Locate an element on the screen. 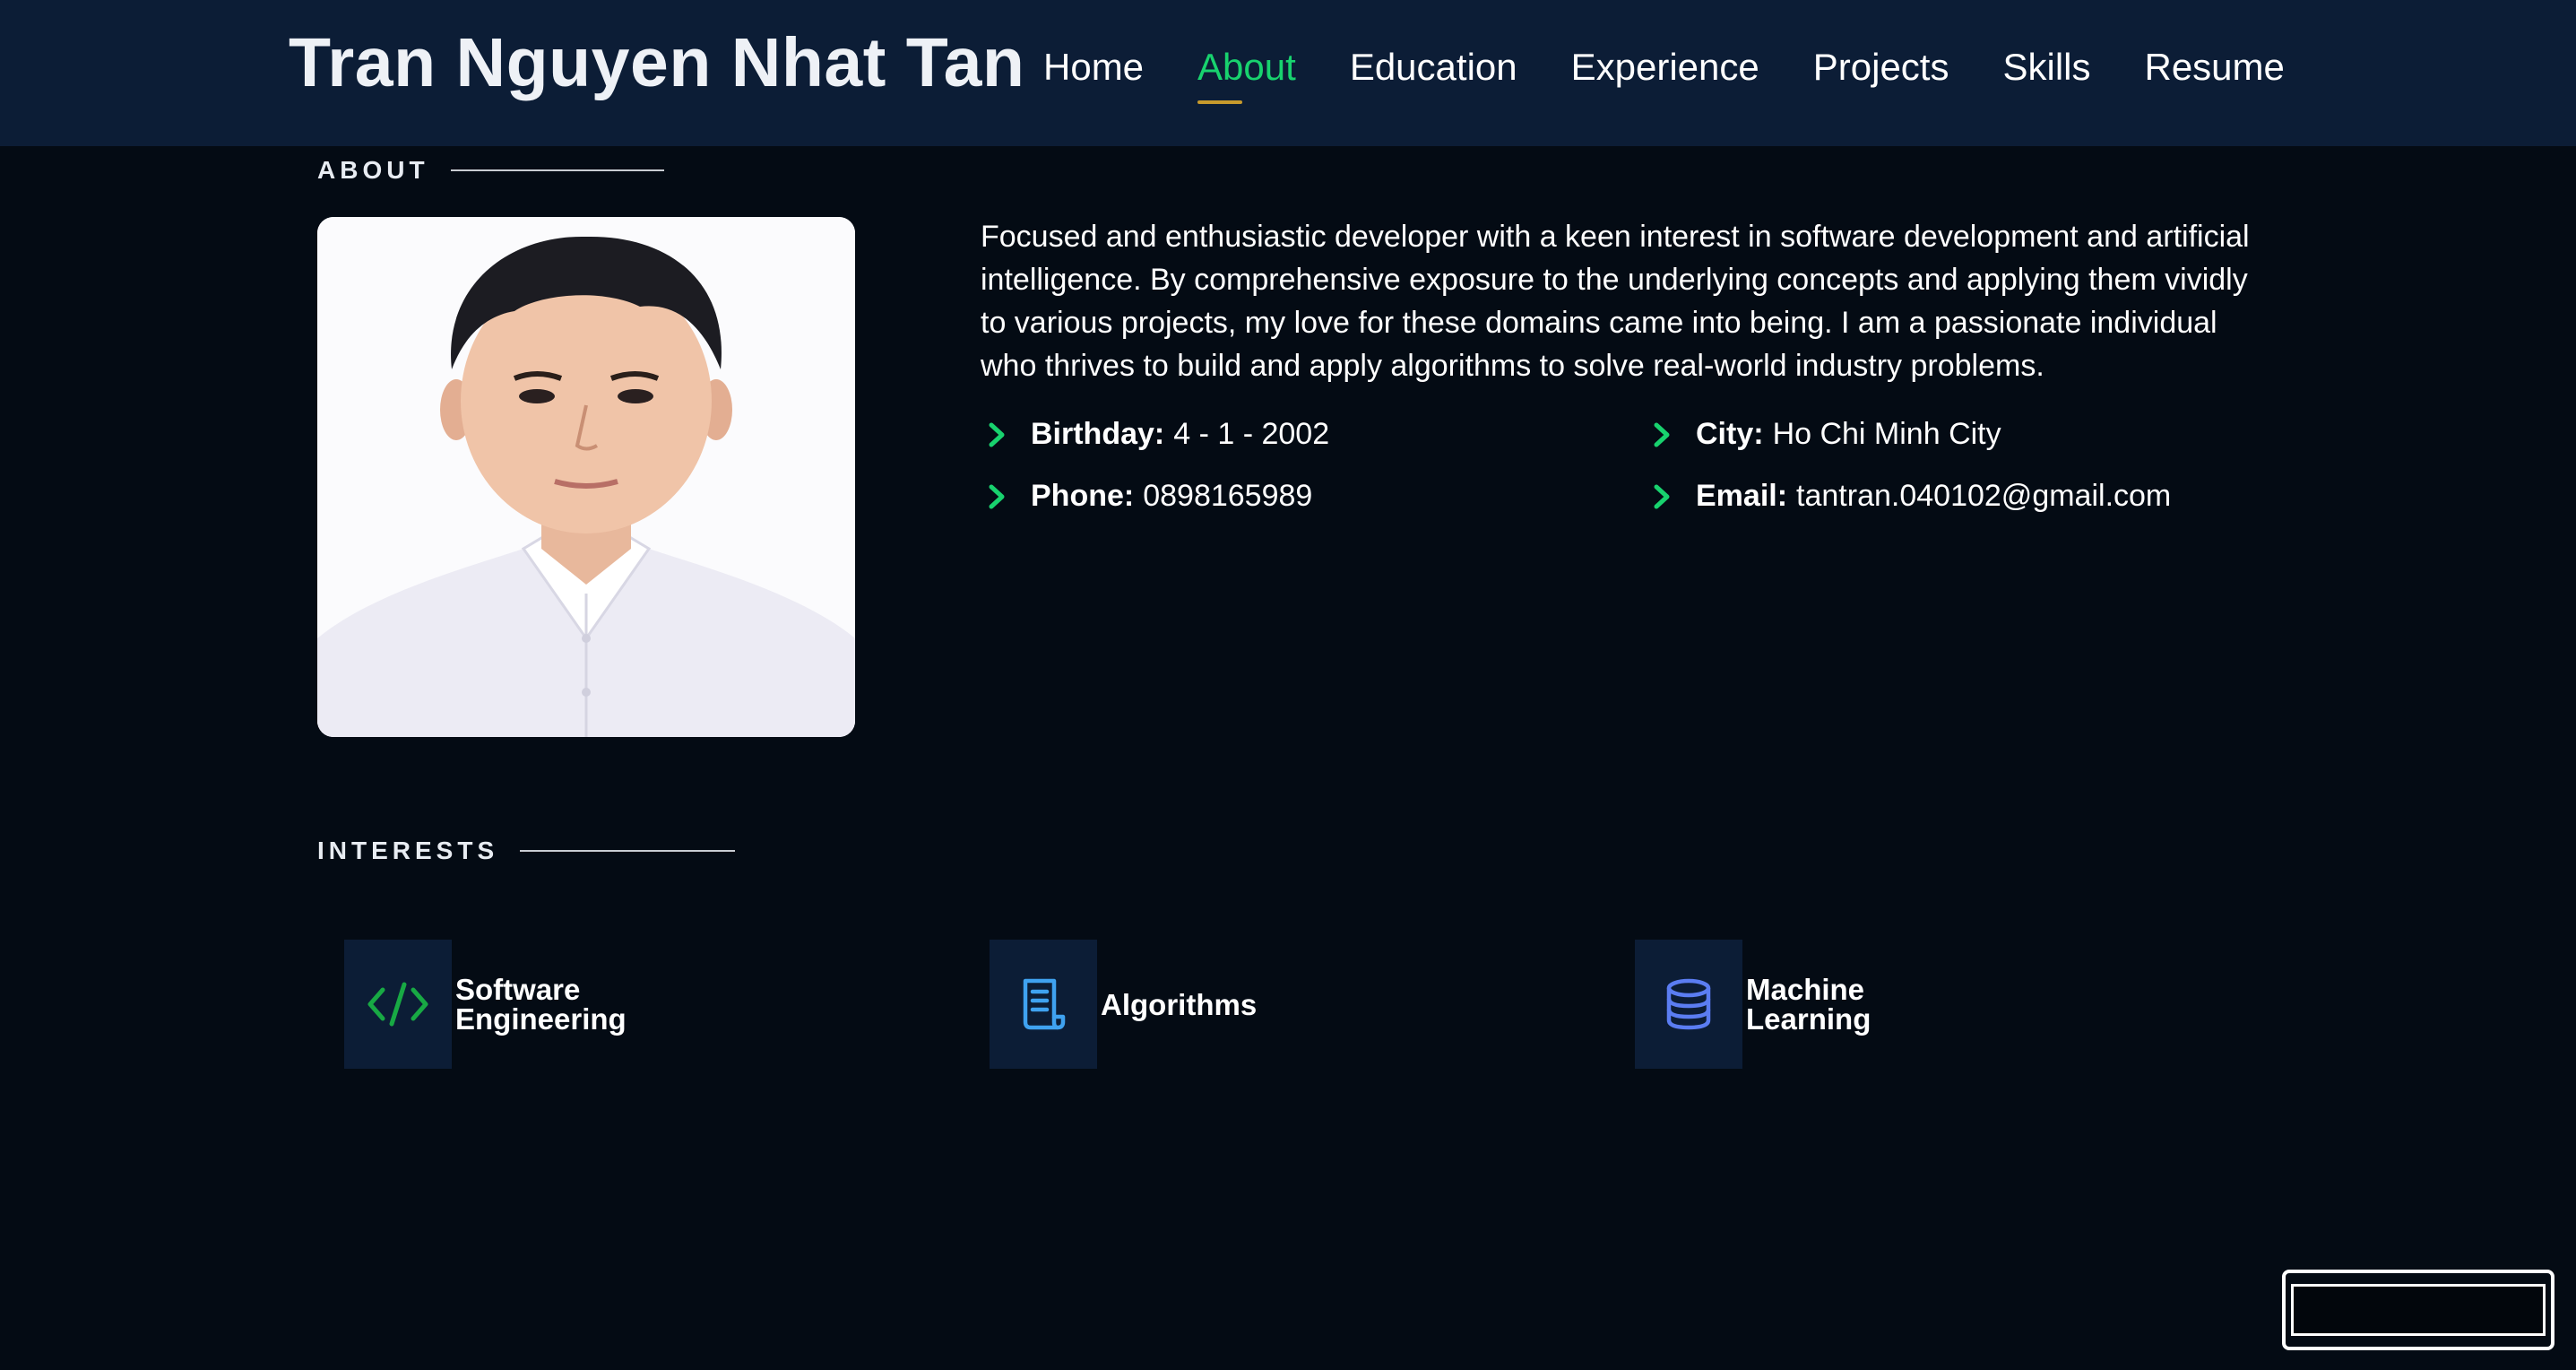  info-email: Email: tantran.040102@gmail.com is located at coordinates (1910, 496).